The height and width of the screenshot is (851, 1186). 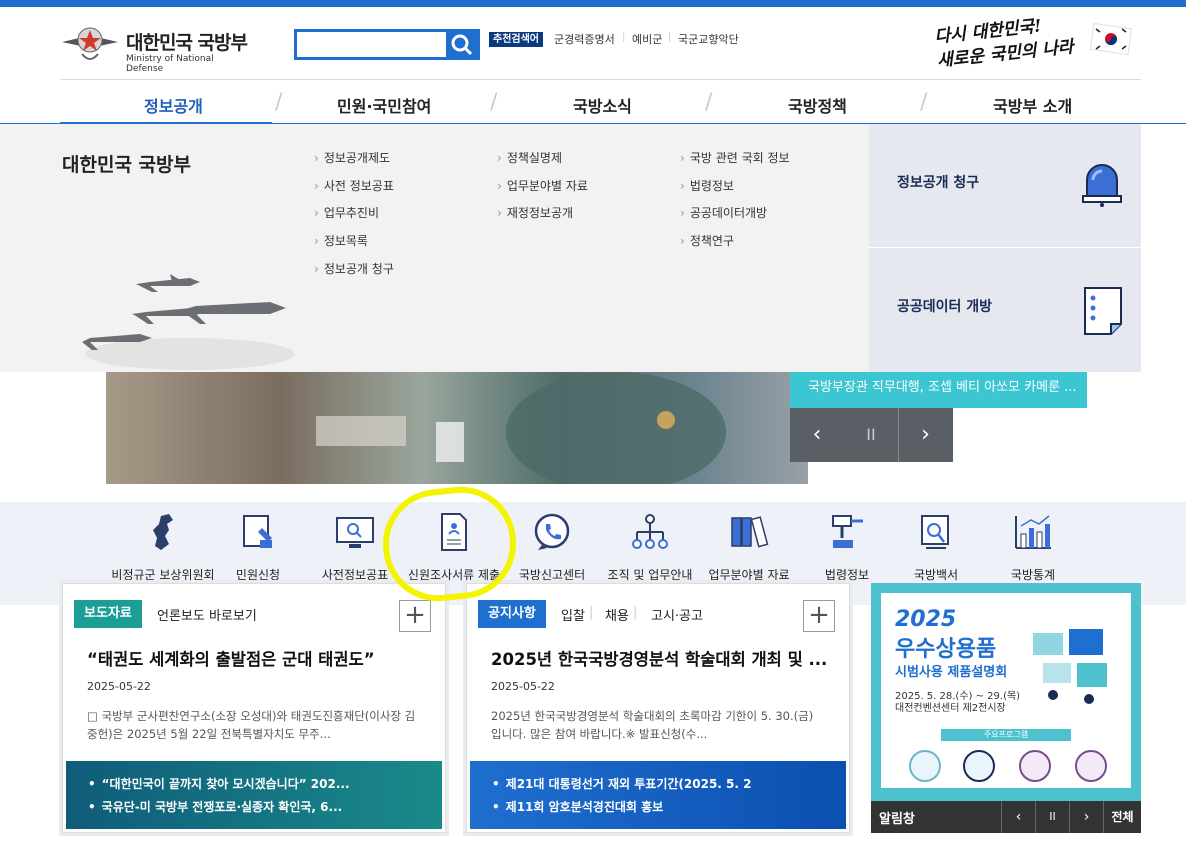 I want to click on mega-link: 재정정보공개, so click(x=535, y=212).